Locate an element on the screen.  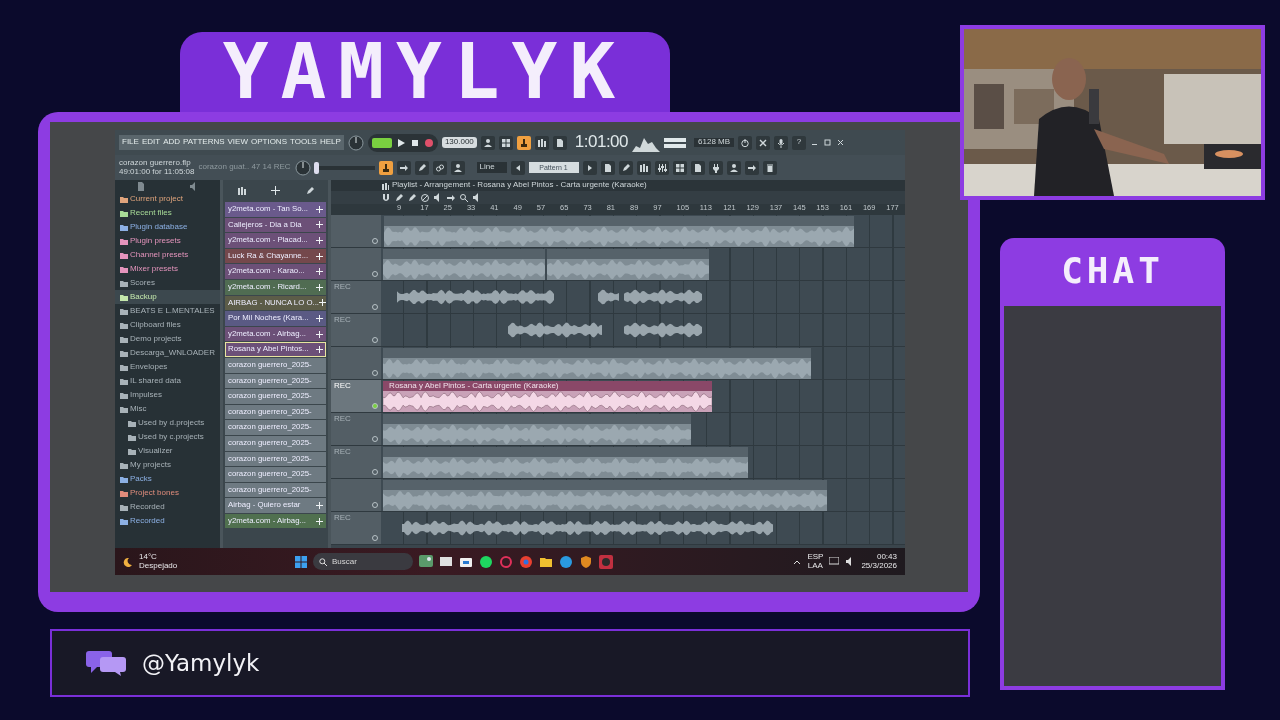
browser-item: Used by c.projects is located at coordinates (167, 437).